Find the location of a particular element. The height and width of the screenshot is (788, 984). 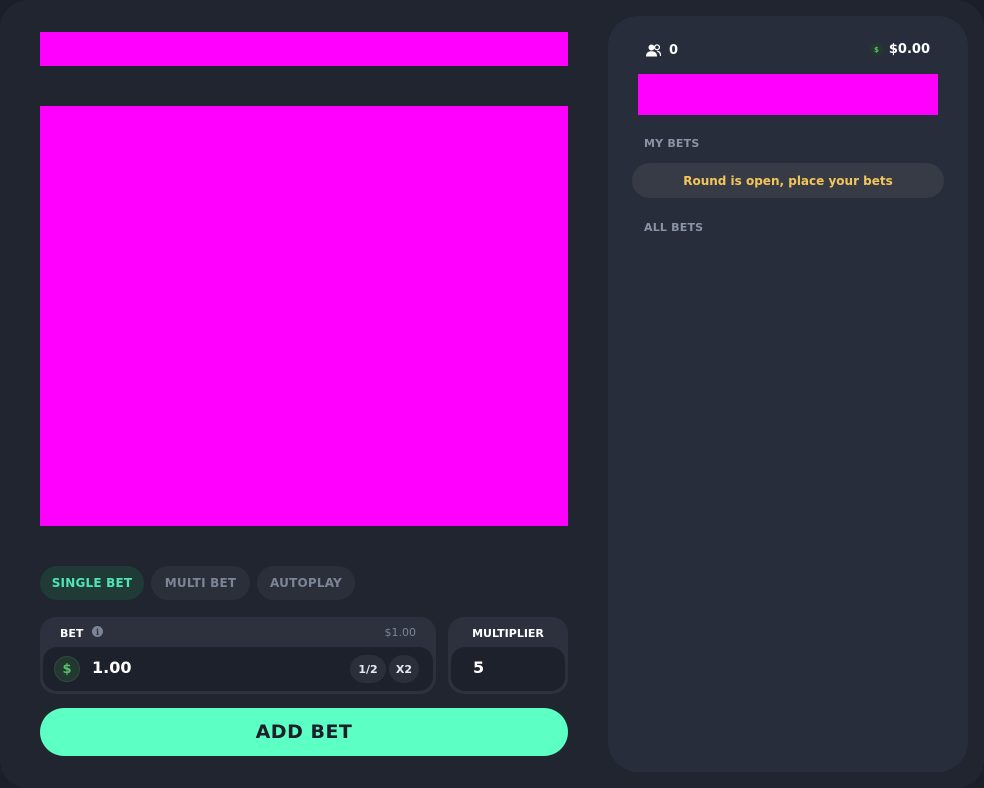

bet-mode-tabs: SINGLE BET MULTI BET AUTOPLAY is located at coordinates (197, 583).